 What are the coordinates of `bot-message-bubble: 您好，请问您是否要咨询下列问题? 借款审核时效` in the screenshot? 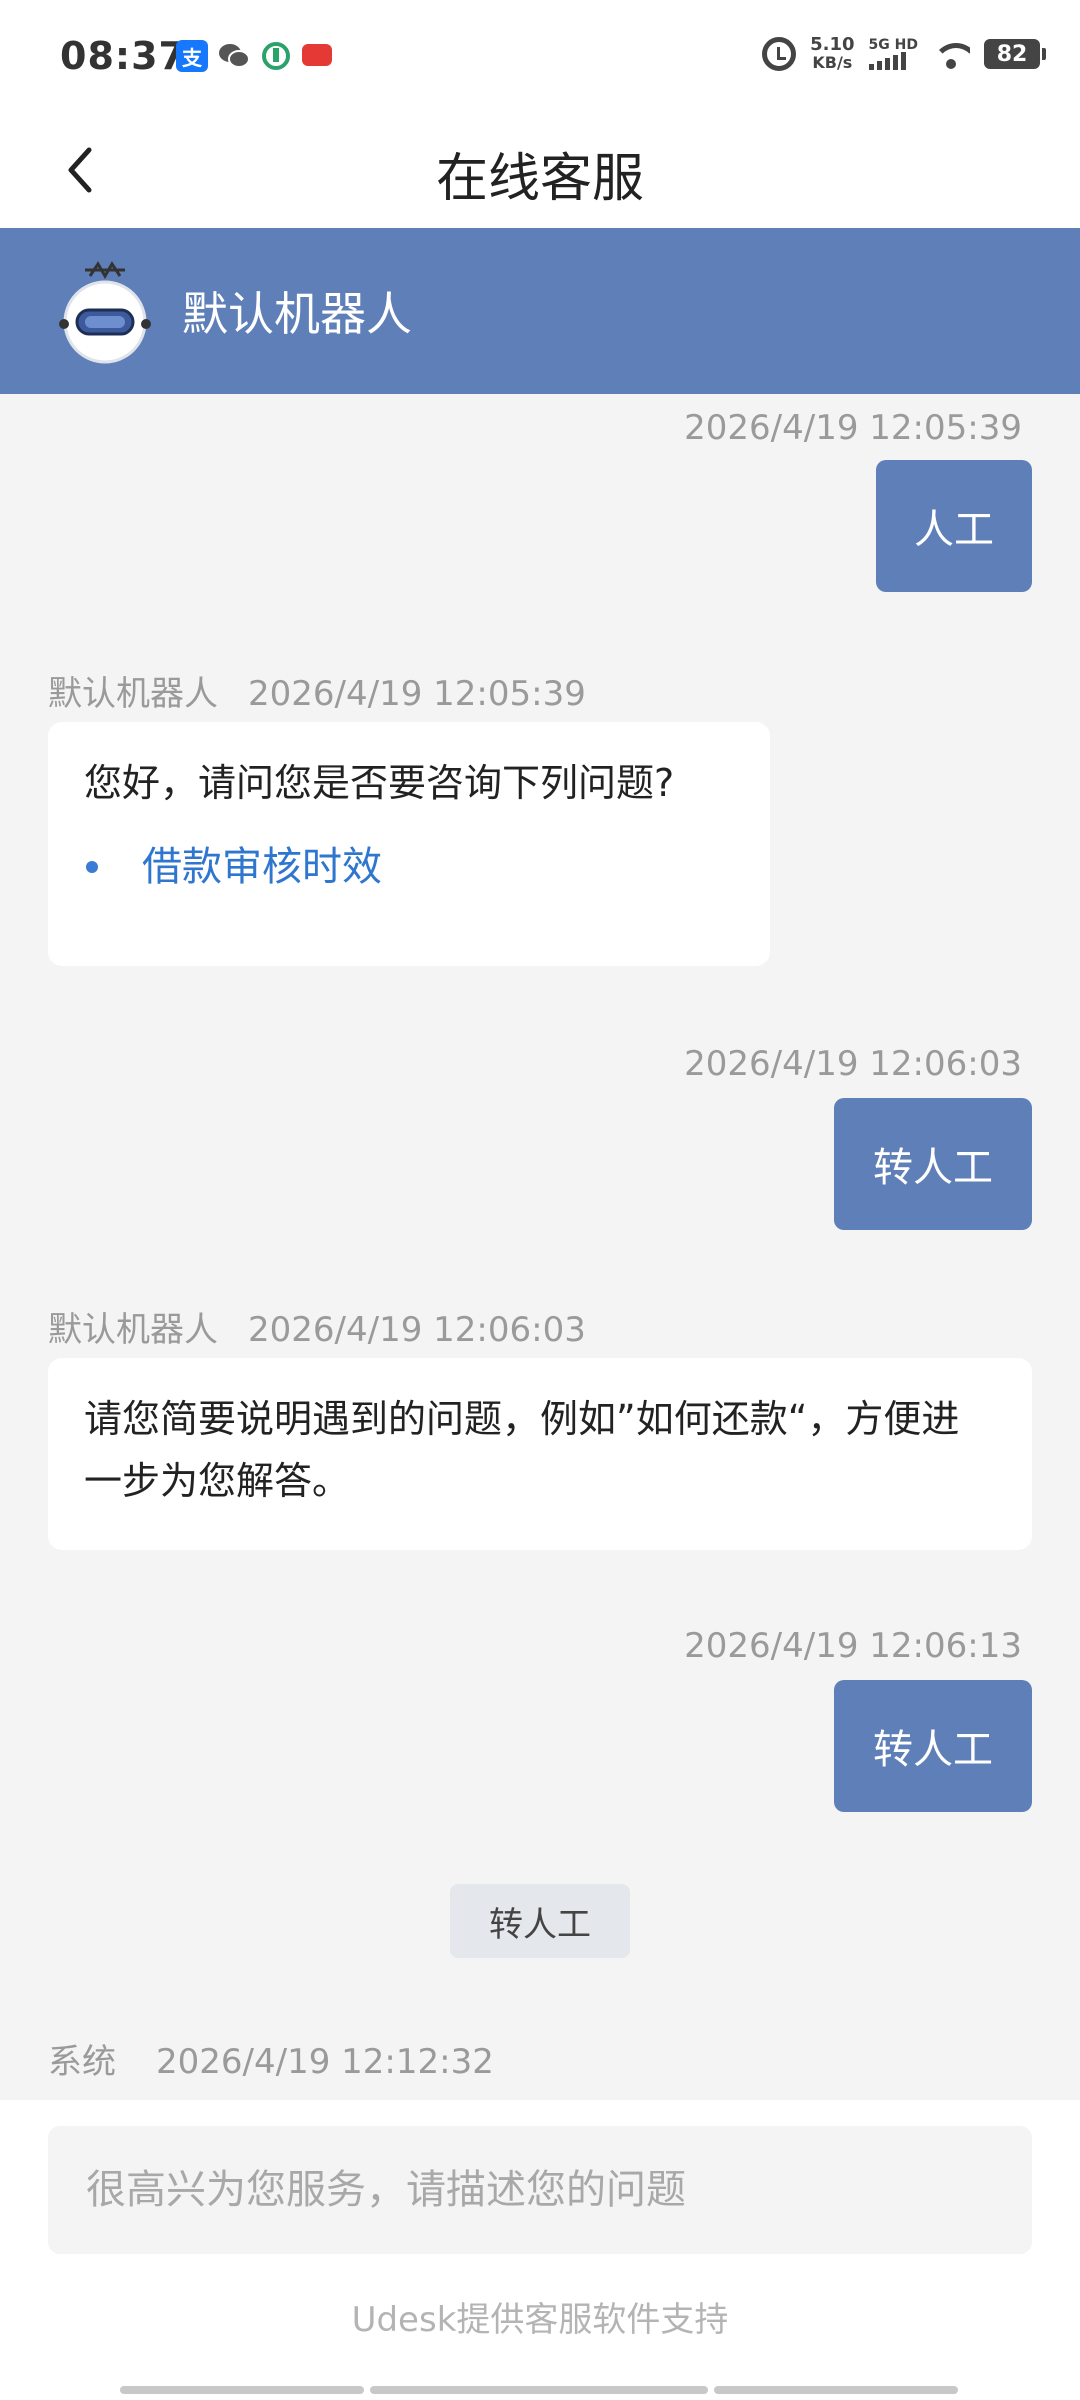 It's located at (409, 844).